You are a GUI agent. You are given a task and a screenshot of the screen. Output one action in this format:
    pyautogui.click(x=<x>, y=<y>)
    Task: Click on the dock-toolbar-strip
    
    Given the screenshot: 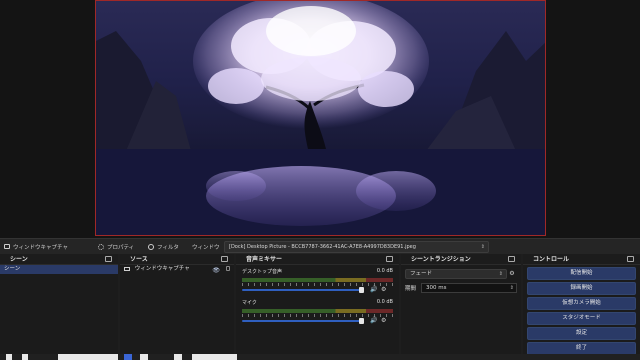 What is the action you would take?
    pyautogui.click(x=320, y=357)
    